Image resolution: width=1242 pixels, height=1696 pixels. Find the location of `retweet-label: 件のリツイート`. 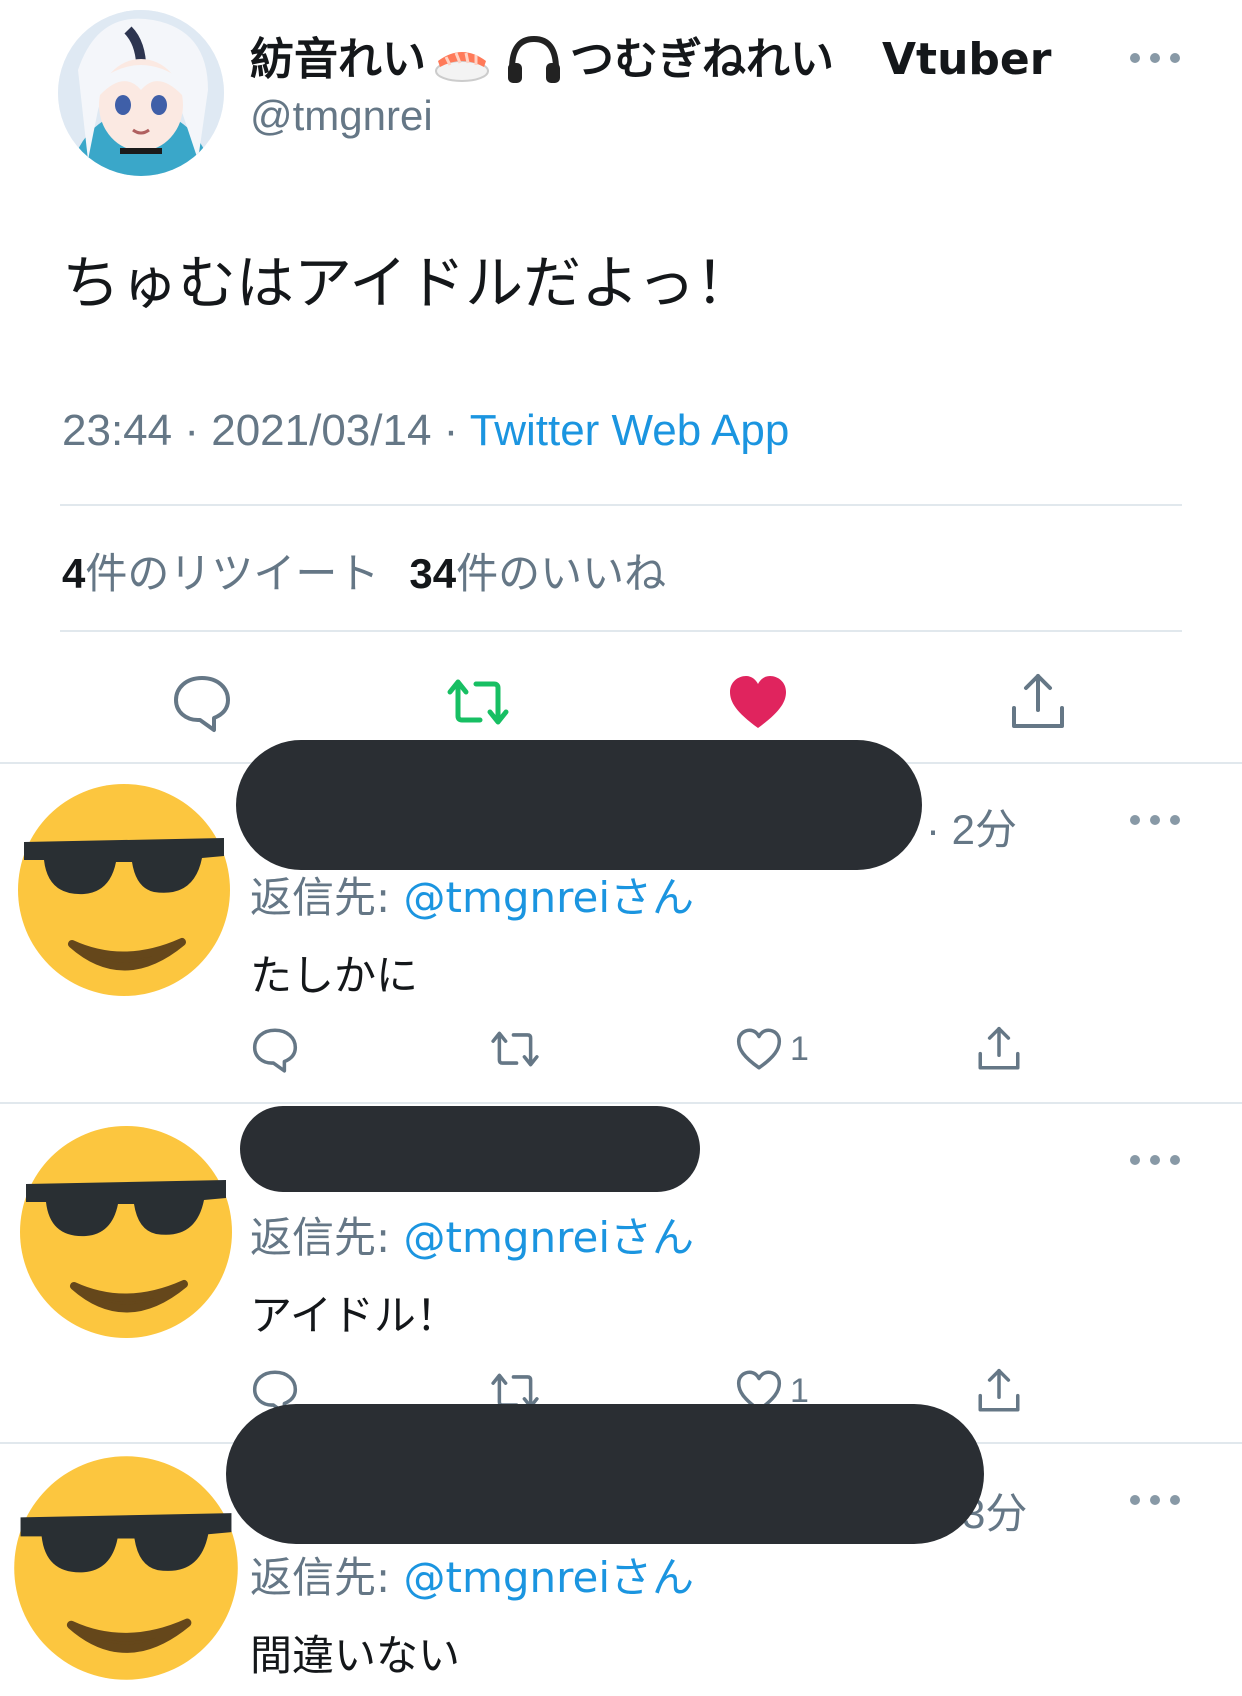

retweet-label: 件のリツイート is located at coordinates (232, 573).